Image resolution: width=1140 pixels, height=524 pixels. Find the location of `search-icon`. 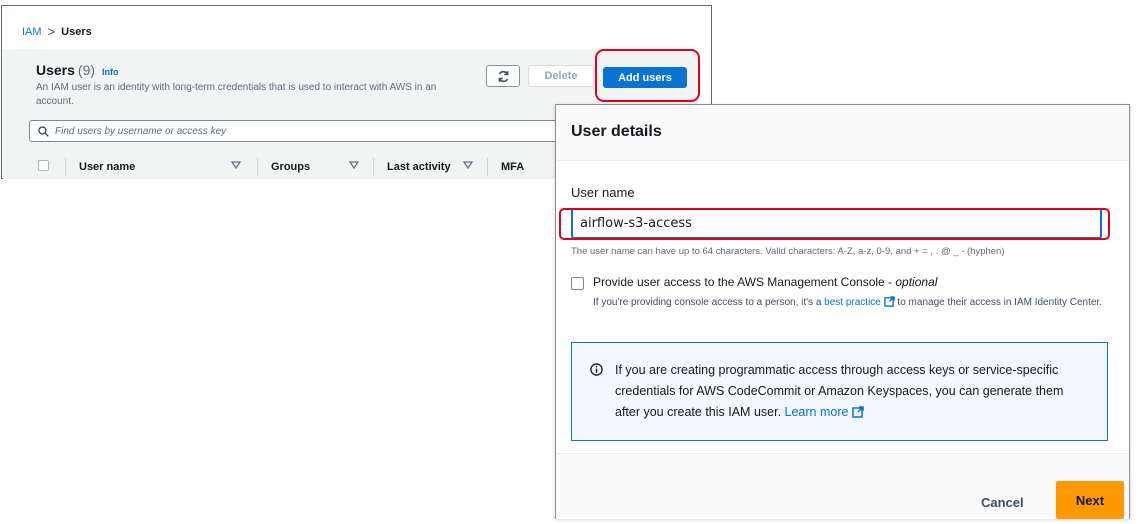

search-icon is located at coordinates (43, 131).